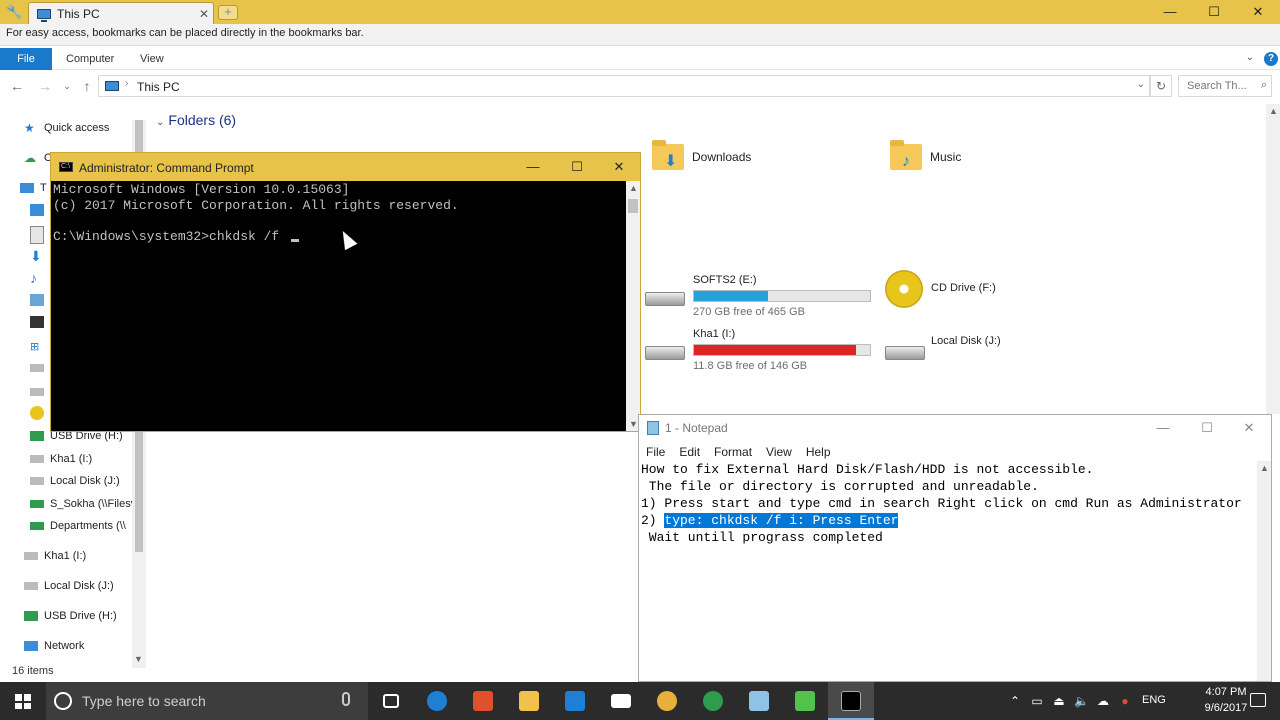 The image size is (1280, 720). Describe the element at coordinates (61, 459) in the screenshot. I see `nav-item-kha1: Kha1 (I:)` at that location.